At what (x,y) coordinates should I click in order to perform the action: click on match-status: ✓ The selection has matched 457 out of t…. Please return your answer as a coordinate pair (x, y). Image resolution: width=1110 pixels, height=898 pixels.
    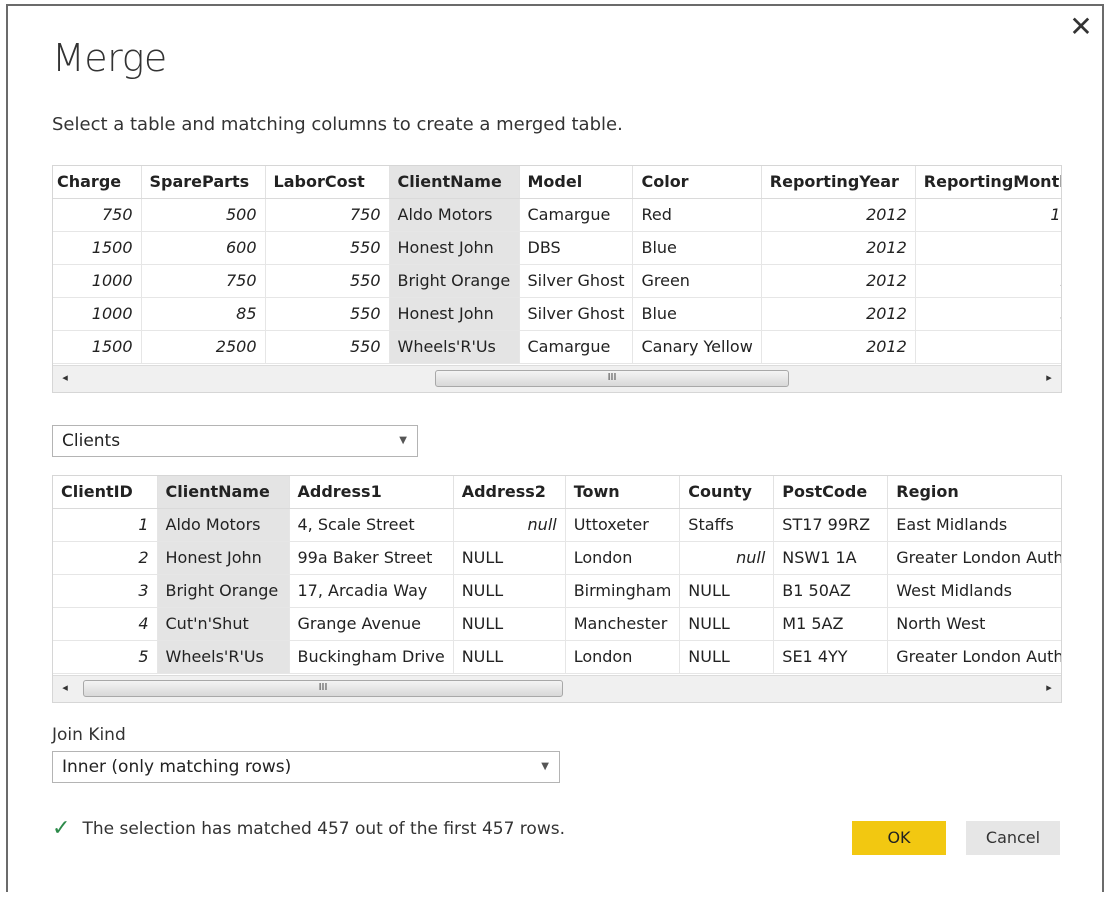
    Looking at the image, I should click on (308, 828).